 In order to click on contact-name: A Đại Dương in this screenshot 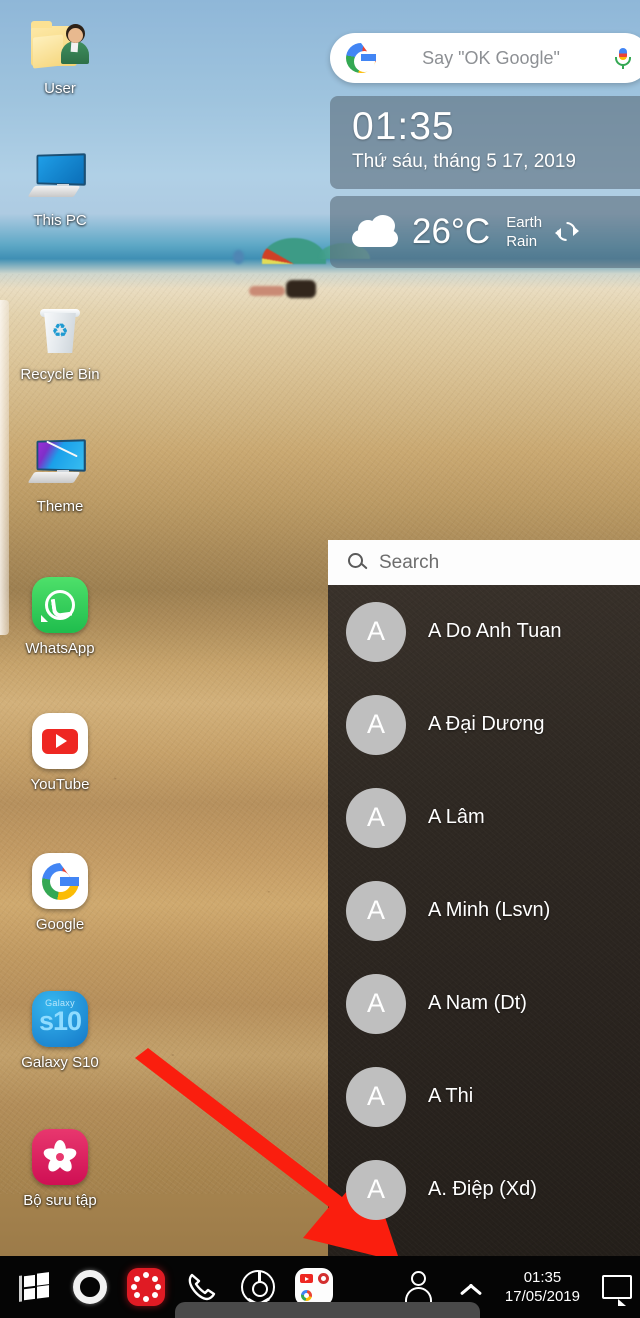, I will do `click(486, 724)`.